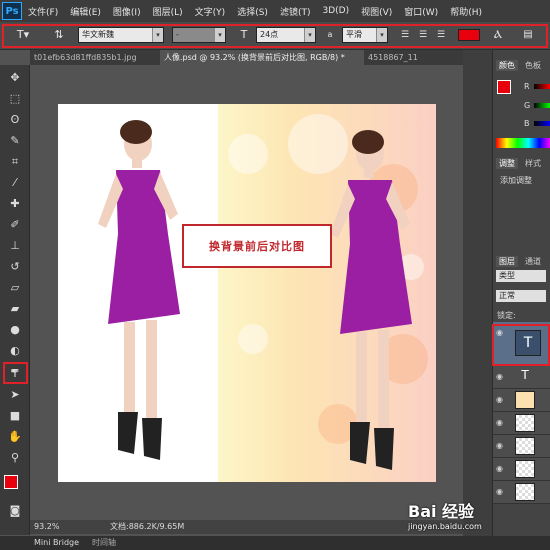 The height and width of the screenshot is (550, 550). I want to click on layer-row-3: ◉, so click(521, 469).